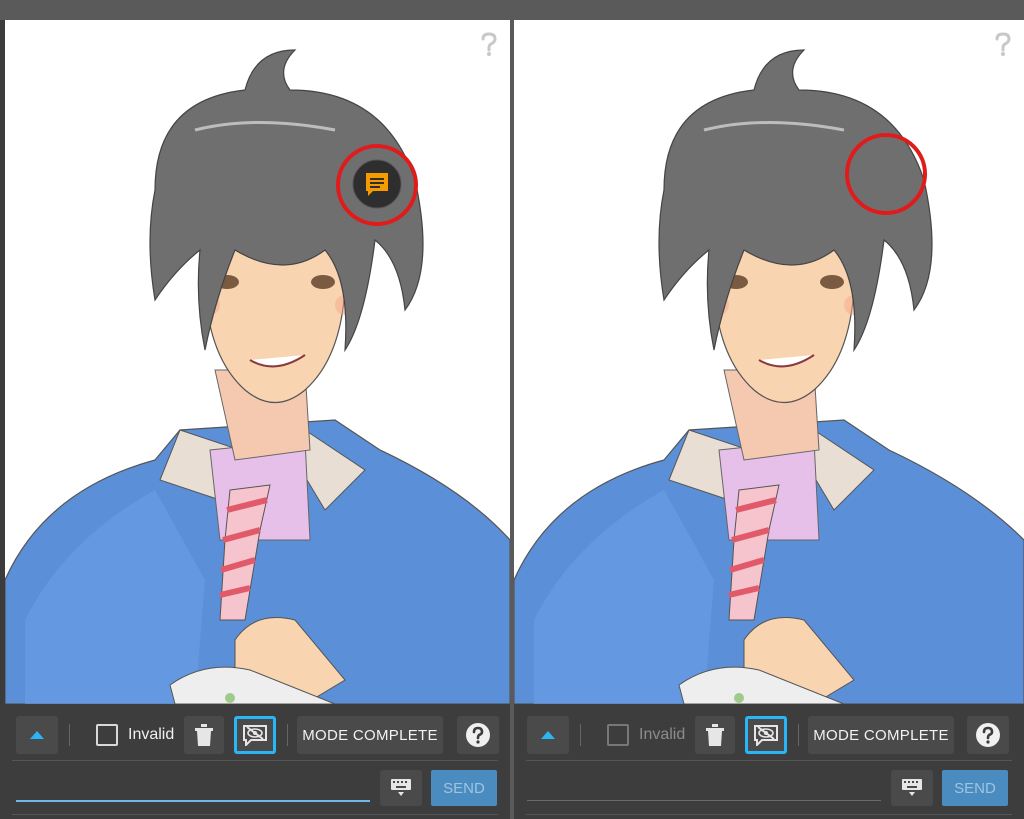  What do you see at coordinates (377, 185) in the screenshot?
I see `comment-marker` at bounding box center [377, 185].